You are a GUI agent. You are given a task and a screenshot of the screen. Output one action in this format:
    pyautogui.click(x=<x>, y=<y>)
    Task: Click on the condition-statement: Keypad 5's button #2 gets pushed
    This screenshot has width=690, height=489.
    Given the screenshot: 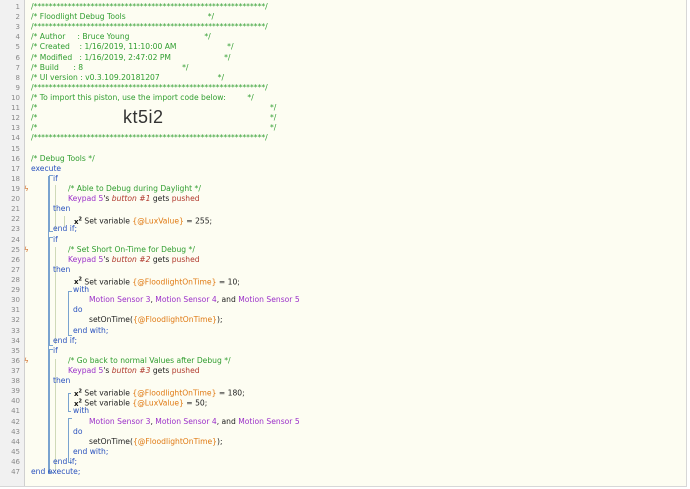 What is the action you would take?
    pyautogui.click(x=134, y=260)
    